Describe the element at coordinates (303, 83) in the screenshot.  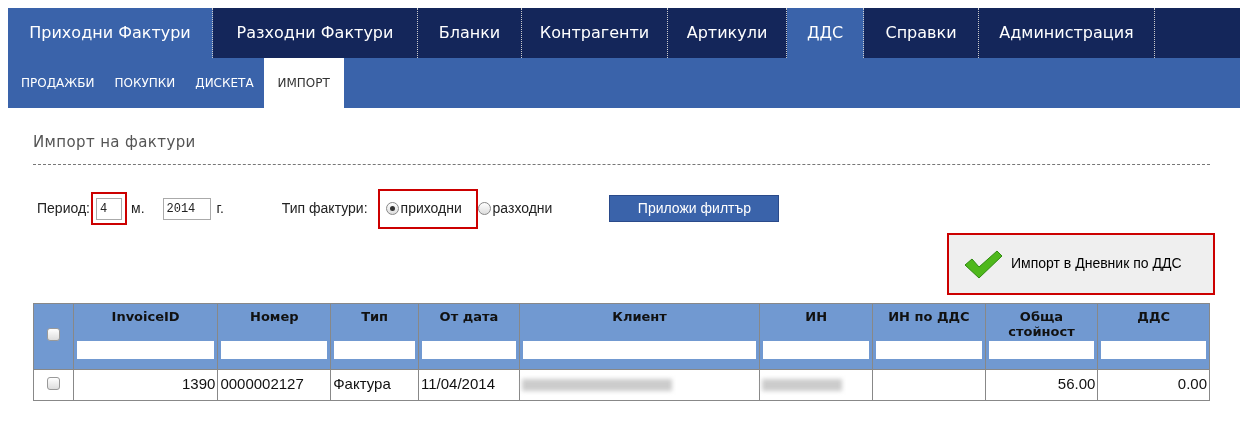
I see `sub-nav-tab: ИМПОРТ` at that location.